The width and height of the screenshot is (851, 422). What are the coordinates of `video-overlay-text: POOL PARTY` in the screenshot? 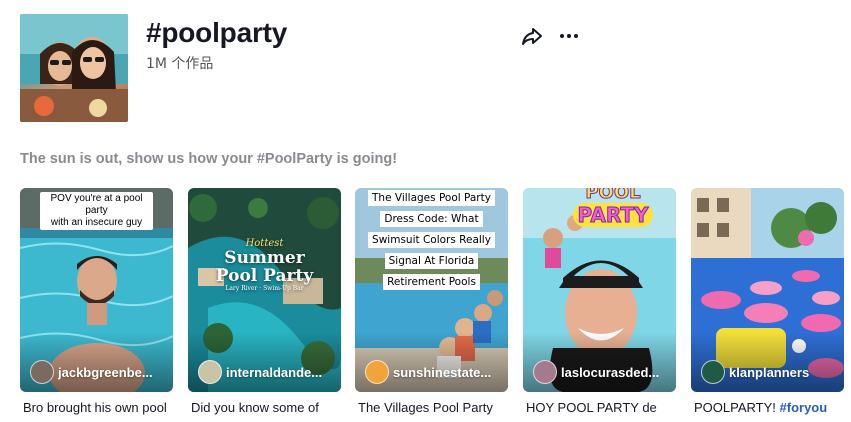 It's located at (613, 208).